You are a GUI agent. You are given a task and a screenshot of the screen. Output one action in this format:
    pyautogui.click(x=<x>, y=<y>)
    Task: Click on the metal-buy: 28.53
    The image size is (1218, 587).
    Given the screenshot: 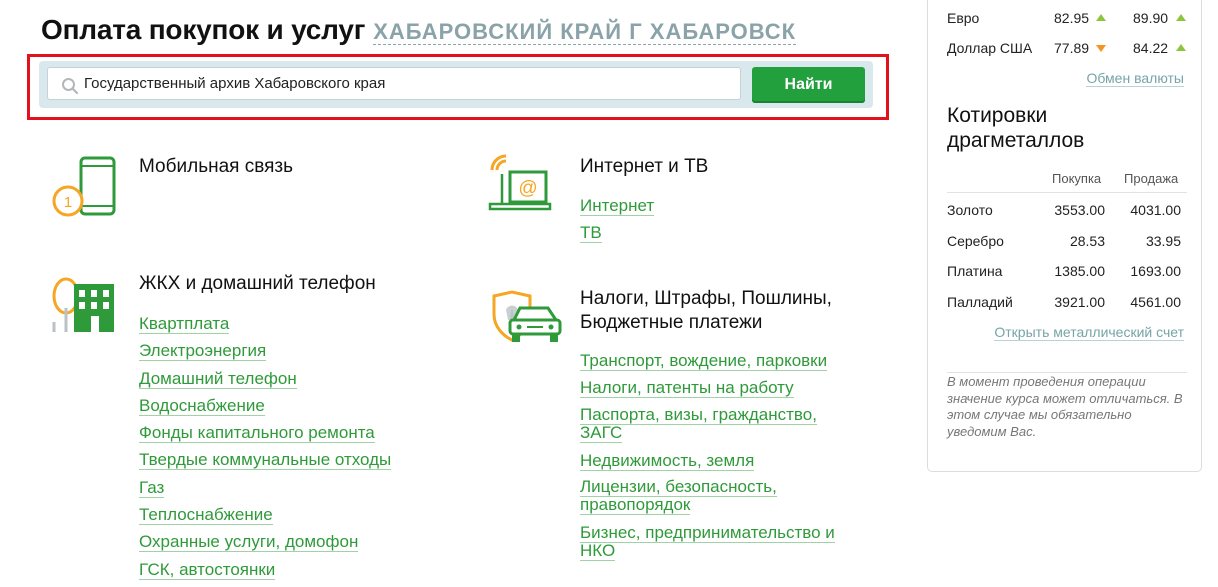 What is the action you would take?
    pyautogui.click(x=1087, y=241)
    